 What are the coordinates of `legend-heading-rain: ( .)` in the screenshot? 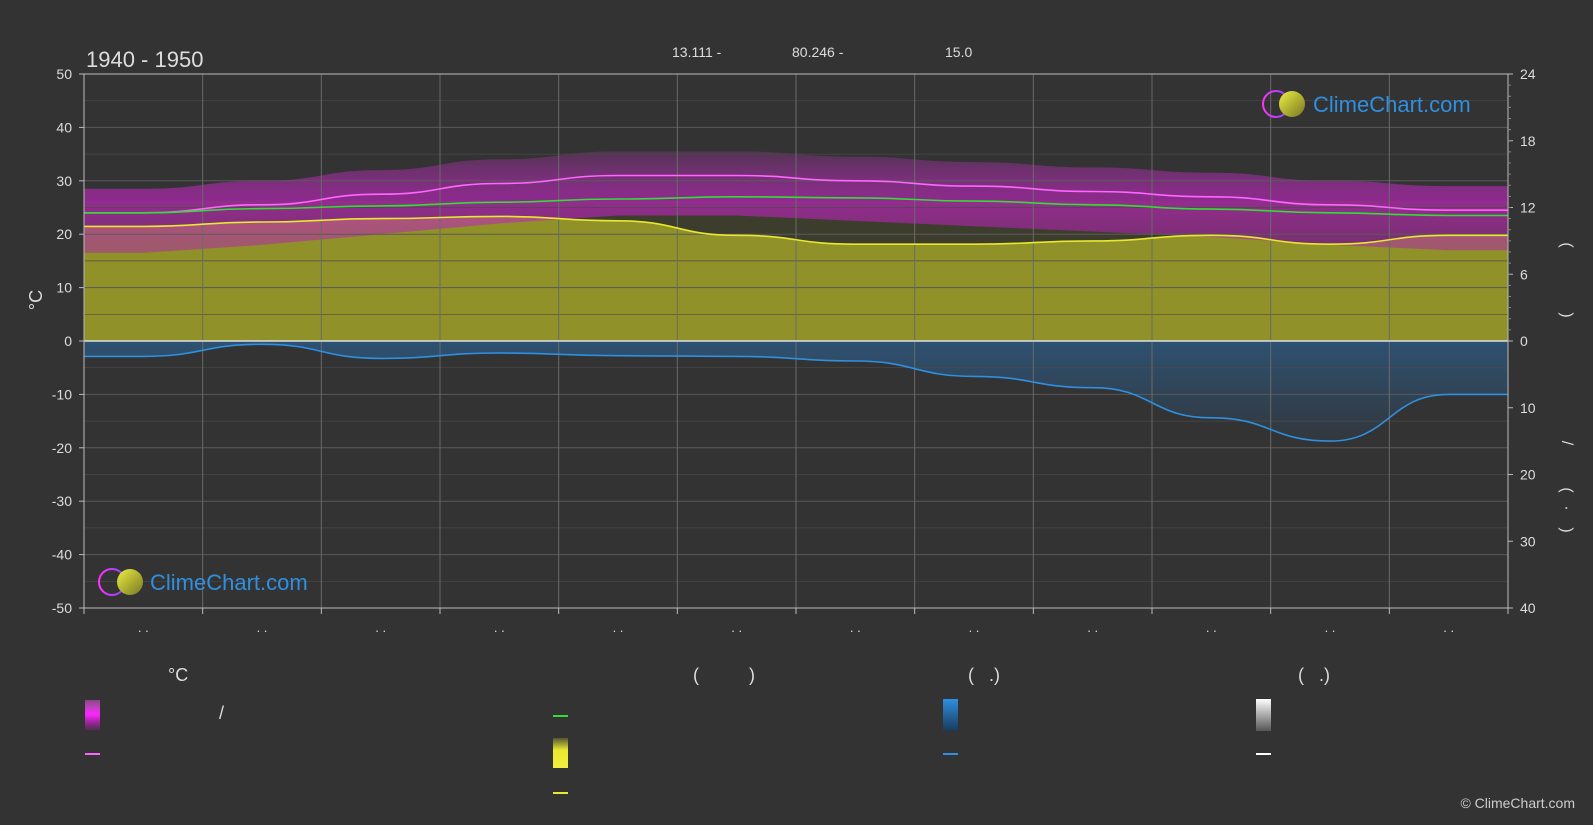 It's located at (984, 675).